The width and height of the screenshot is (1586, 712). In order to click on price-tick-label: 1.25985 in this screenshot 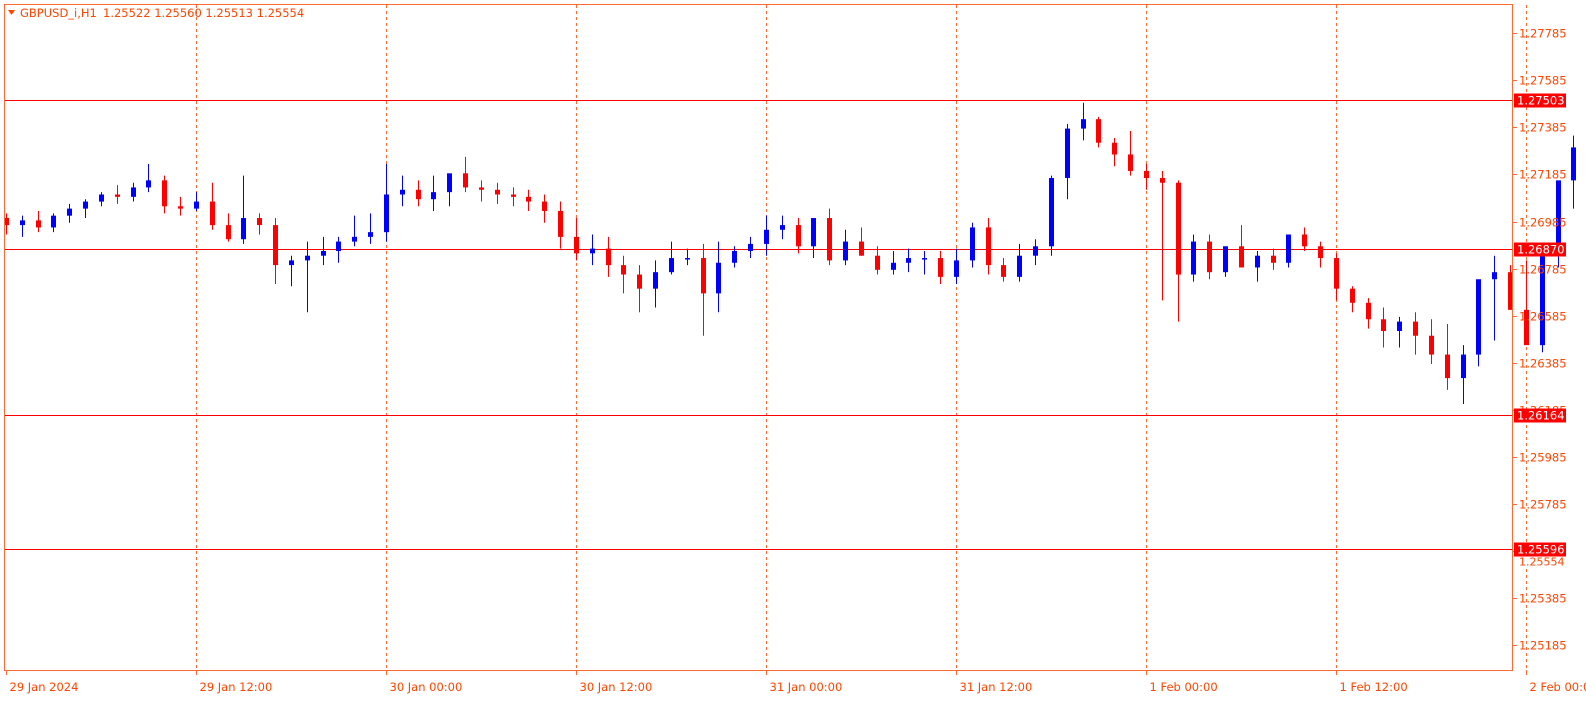, I will do `click(1543, 458)`.